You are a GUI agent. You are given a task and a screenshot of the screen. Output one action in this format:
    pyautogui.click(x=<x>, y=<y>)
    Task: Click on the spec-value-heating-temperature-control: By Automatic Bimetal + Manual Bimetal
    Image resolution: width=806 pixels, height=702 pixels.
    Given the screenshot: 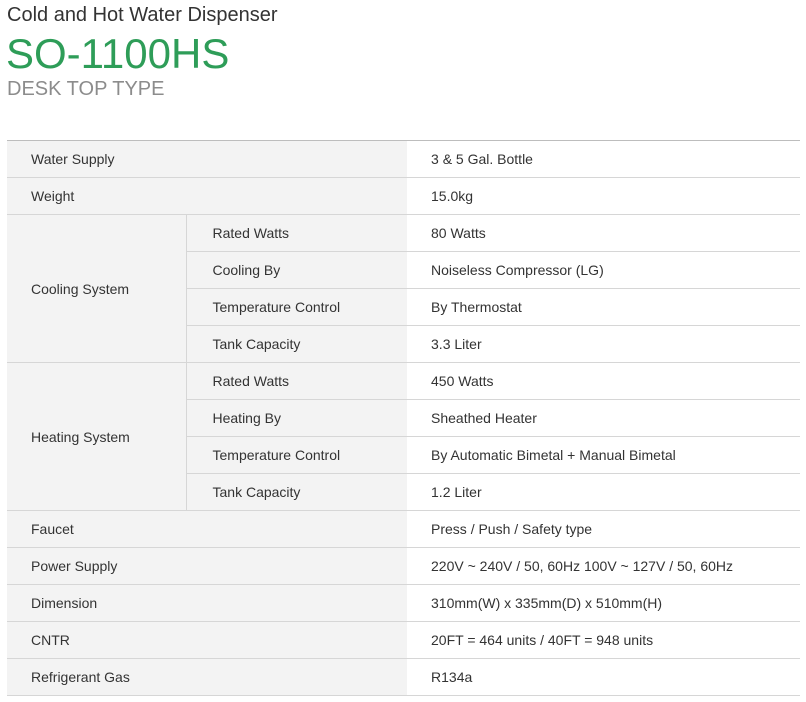 What is the action you would take?
    pyautogui.click(x=604, y=455)
    